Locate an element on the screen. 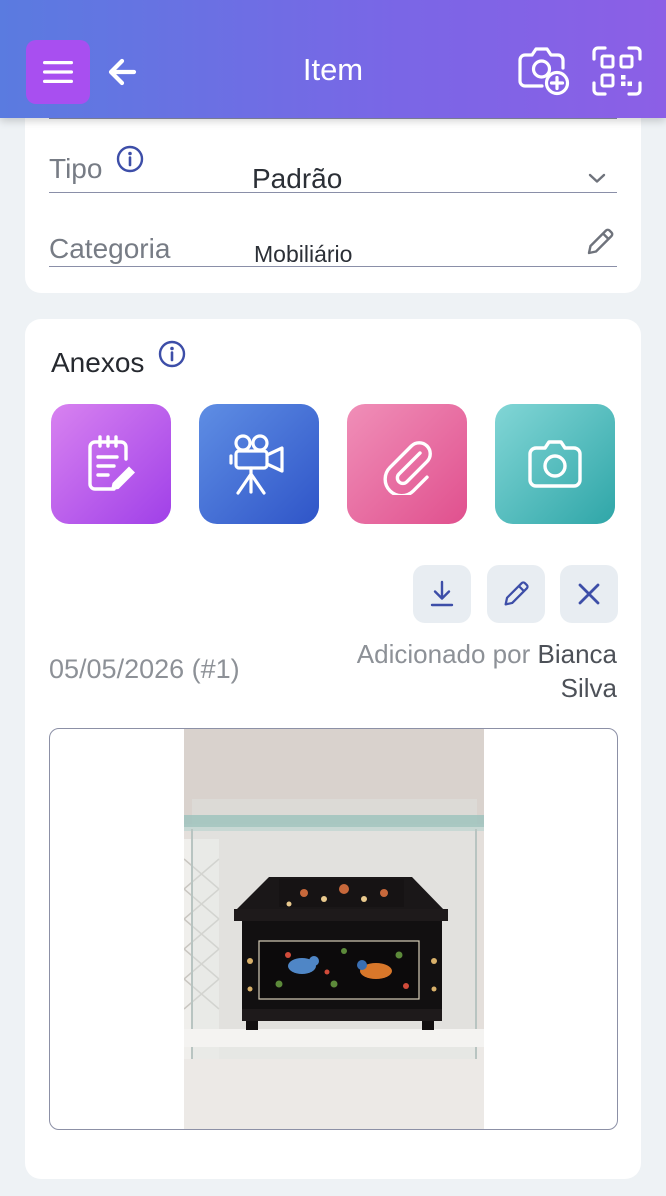 The width and height of the screenshot is (666, 1196). take-photo-button is located at coordinates (555, 464).